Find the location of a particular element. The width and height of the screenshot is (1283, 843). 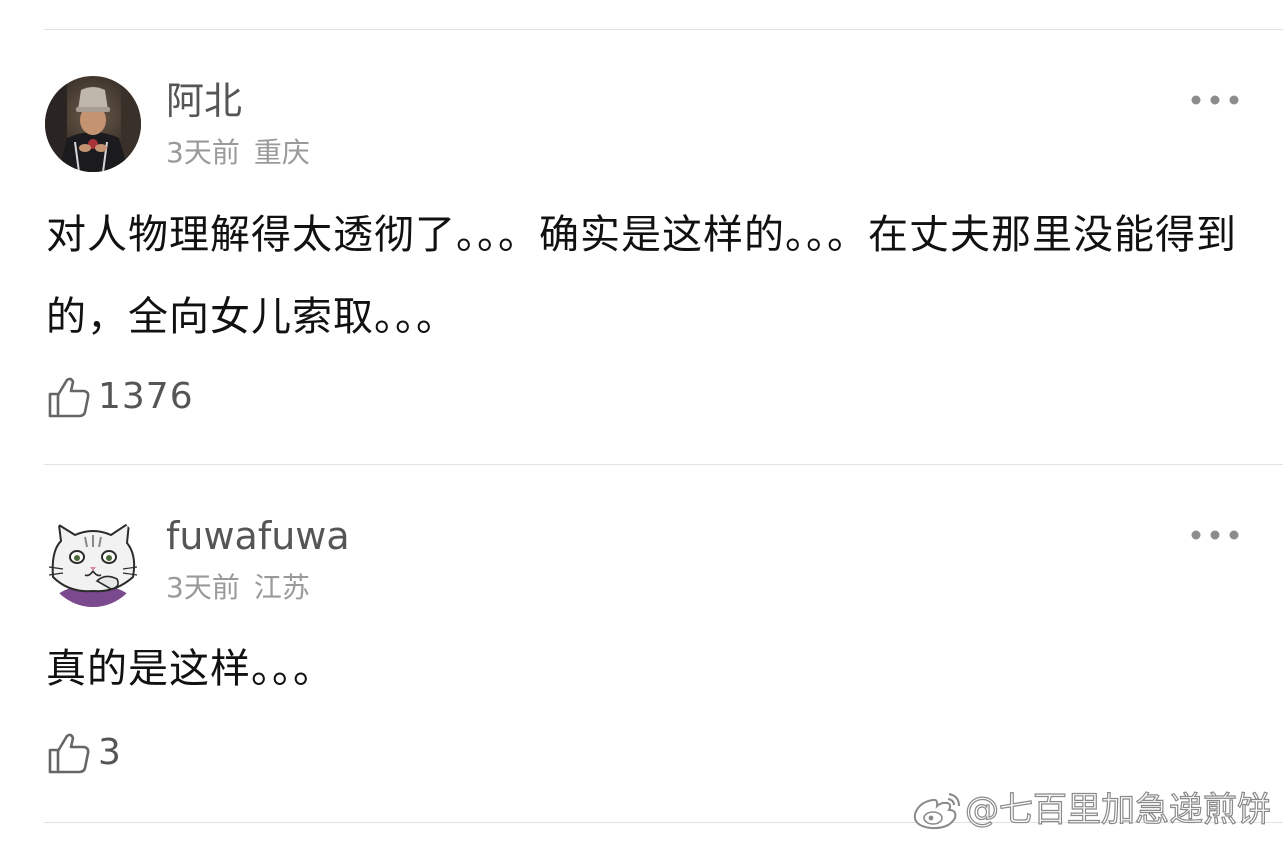

like-count: 3 is located at coordinates (110, 752).